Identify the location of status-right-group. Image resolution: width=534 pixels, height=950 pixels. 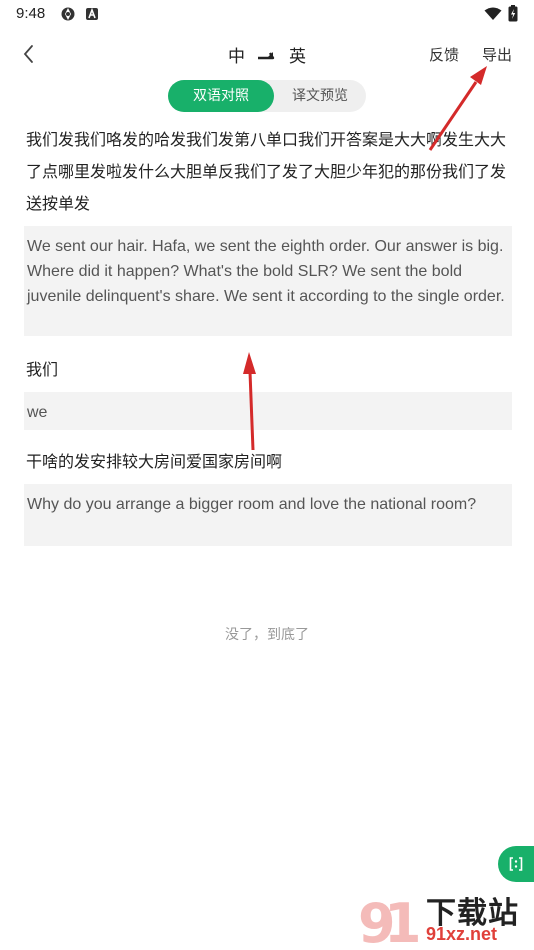
(501, 13).